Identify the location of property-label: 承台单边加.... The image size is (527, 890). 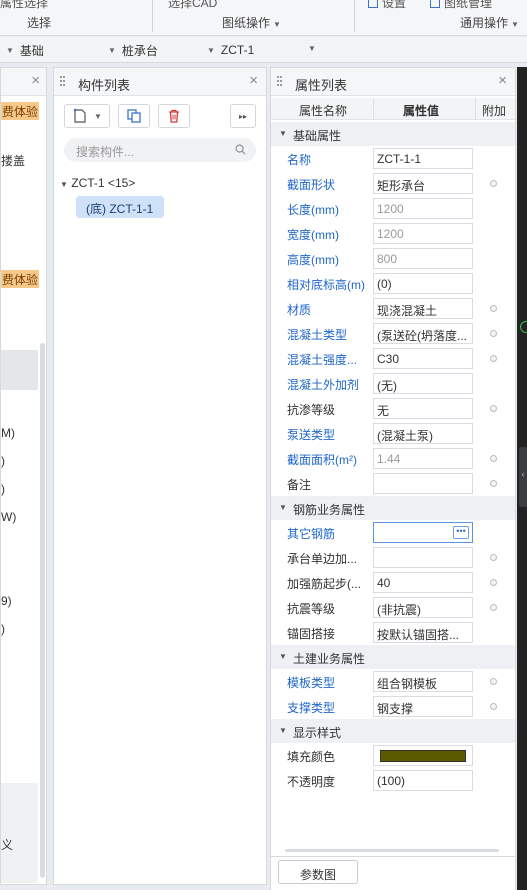
(322, 559).